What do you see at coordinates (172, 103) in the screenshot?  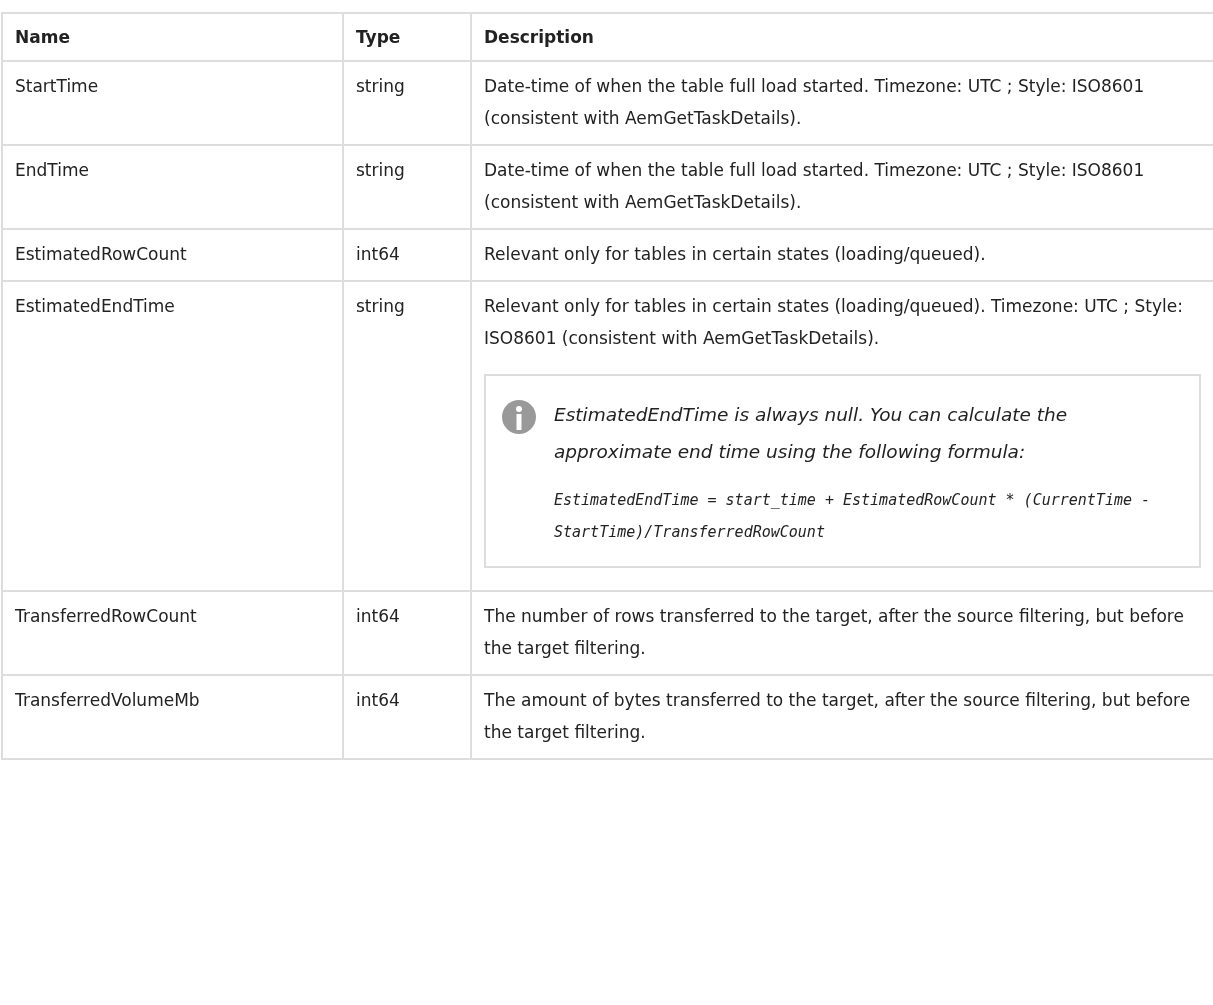 I see `table-cell: StartTime` at bounding box center [172, 103].